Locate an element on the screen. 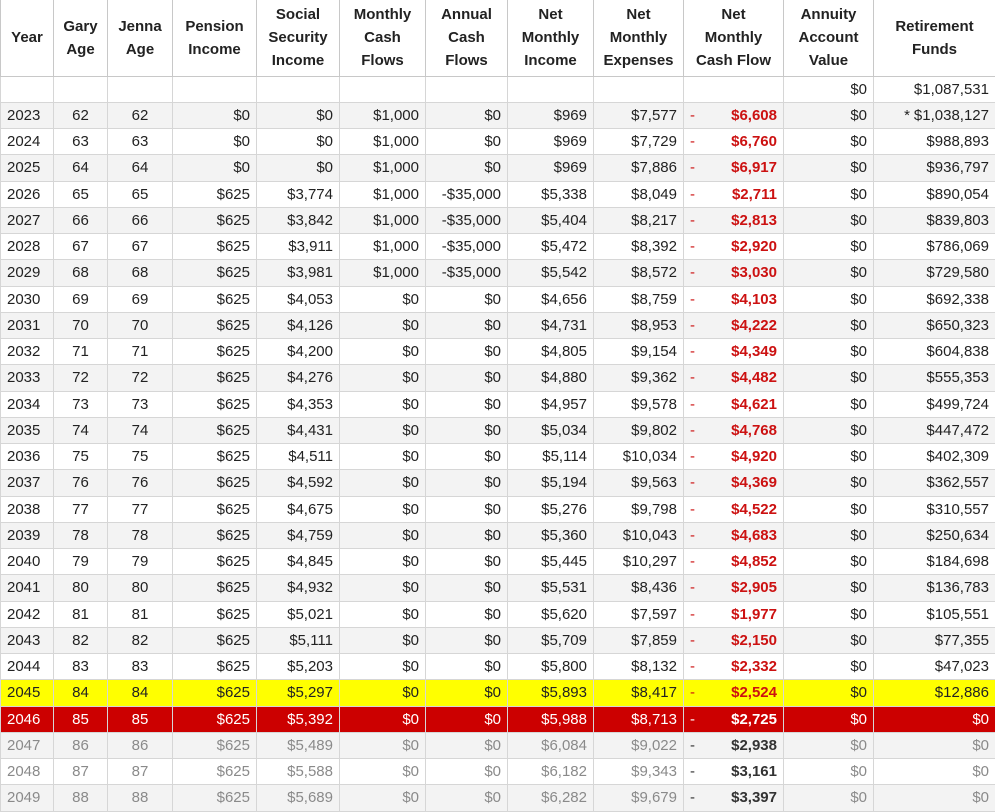 The height and width of the screenshot is (812, 995). cell-net-monthly-cash-flow: -$4,920 is located at coordinates (734, 457).